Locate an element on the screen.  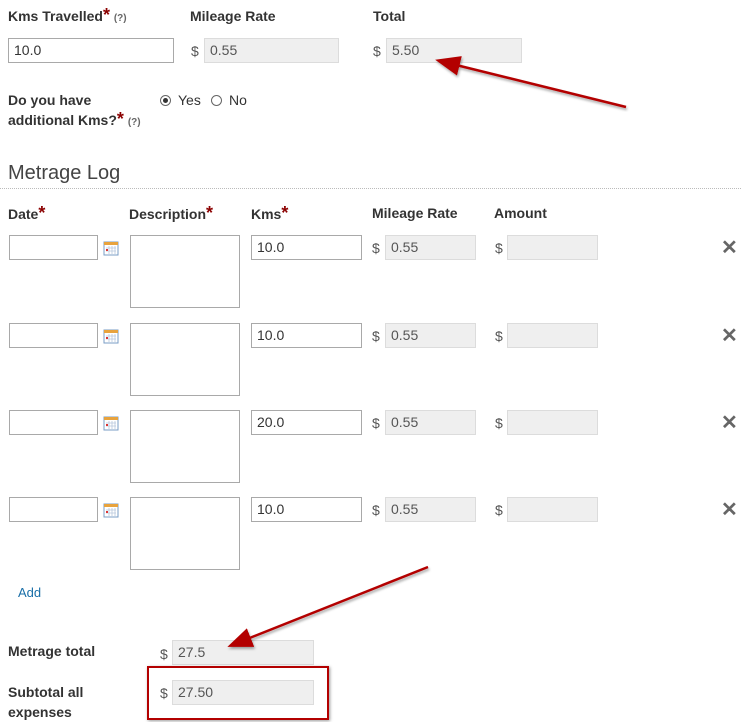
add-row-link: Add is located at coordinates (29, 592).